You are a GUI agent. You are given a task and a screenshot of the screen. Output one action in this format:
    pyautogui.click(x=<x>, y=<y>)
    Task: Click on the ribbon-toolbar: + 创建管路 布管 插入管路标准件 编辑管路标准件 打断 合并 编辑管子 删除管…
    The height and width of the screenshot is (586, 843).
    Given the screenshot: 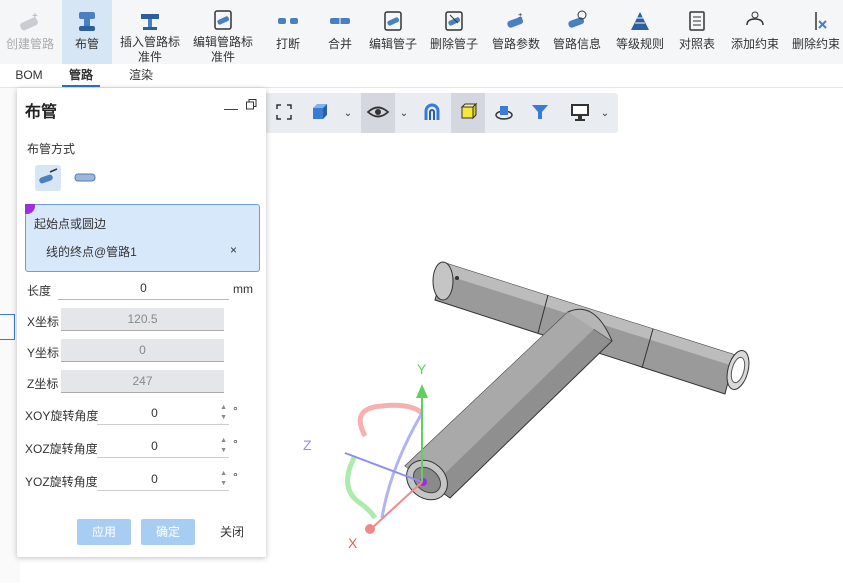 What is the action you would take?
    pyautogui.click(x=421, y=32)
    